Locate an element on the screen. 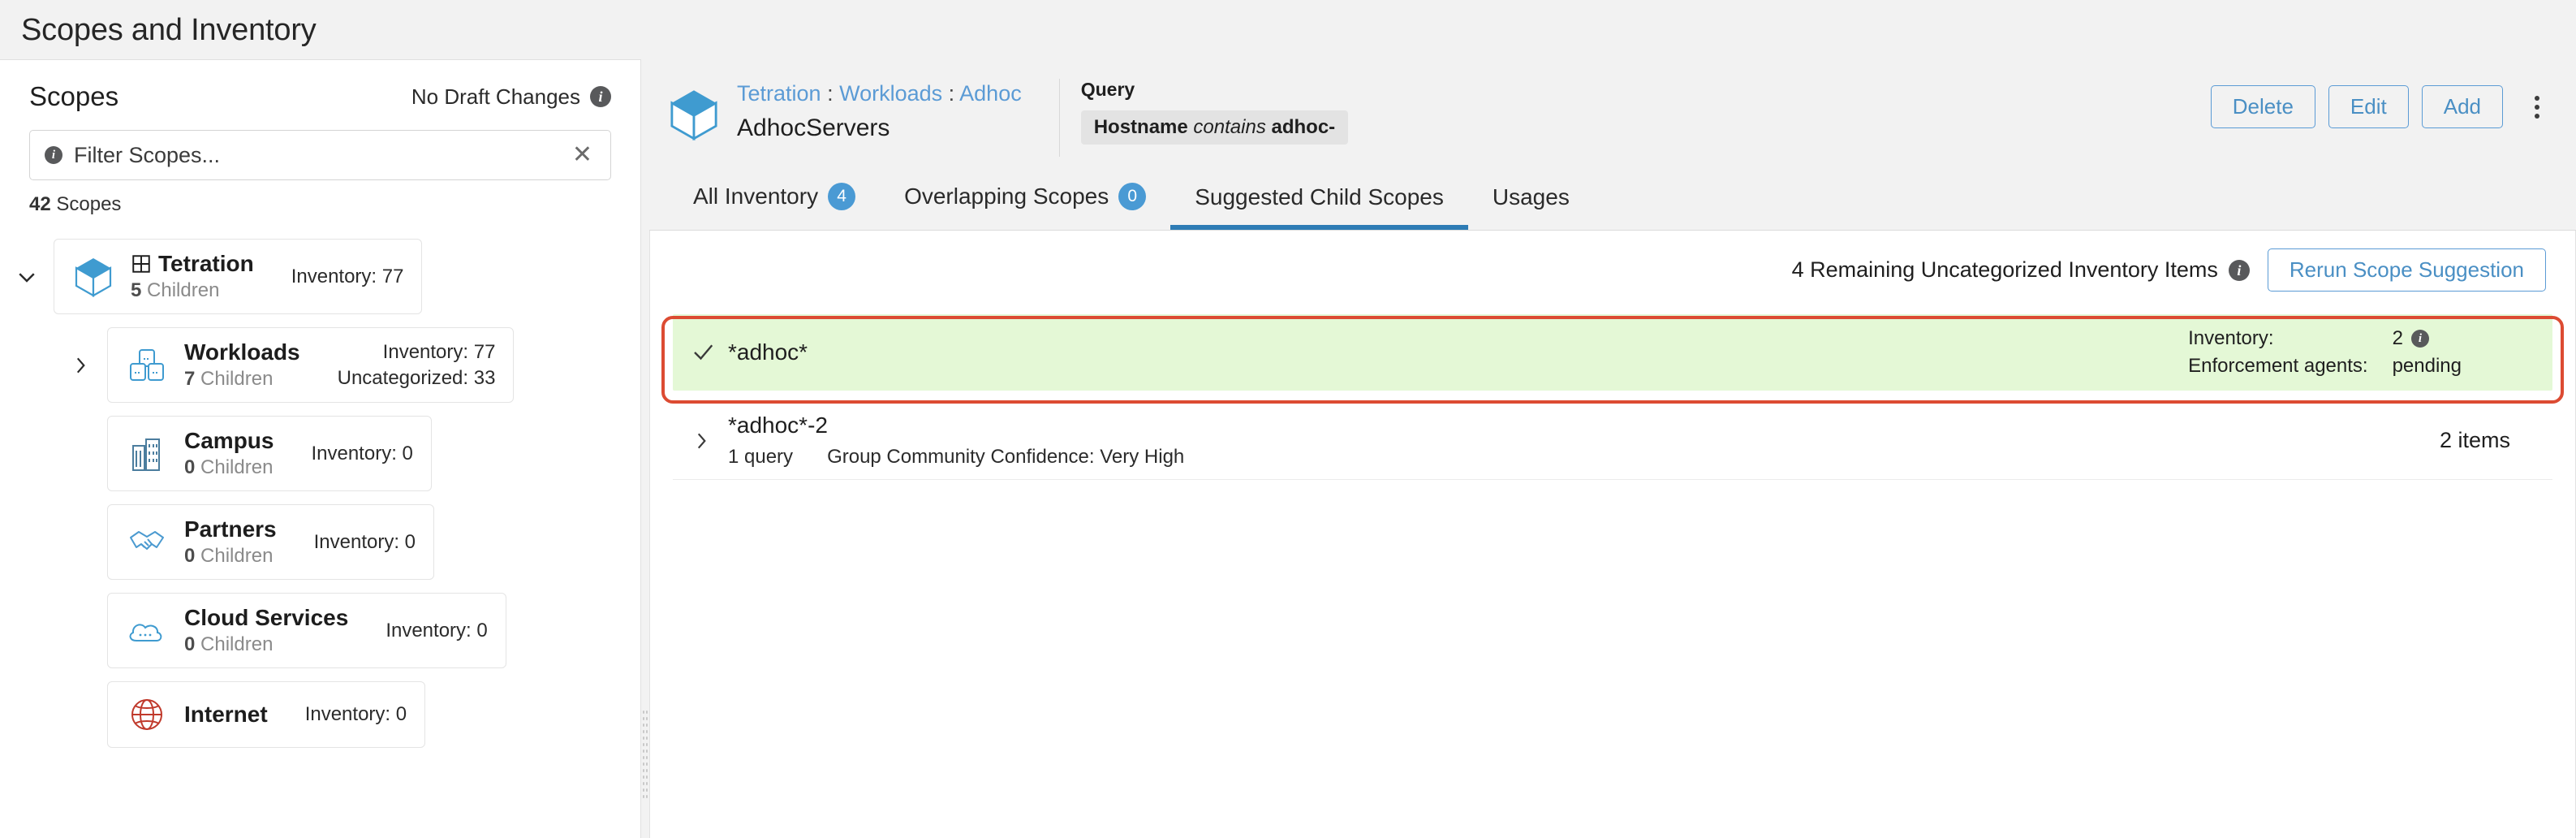  breadcrumb-item-adhoc: Adhoc is located at coordinates (991, 93).